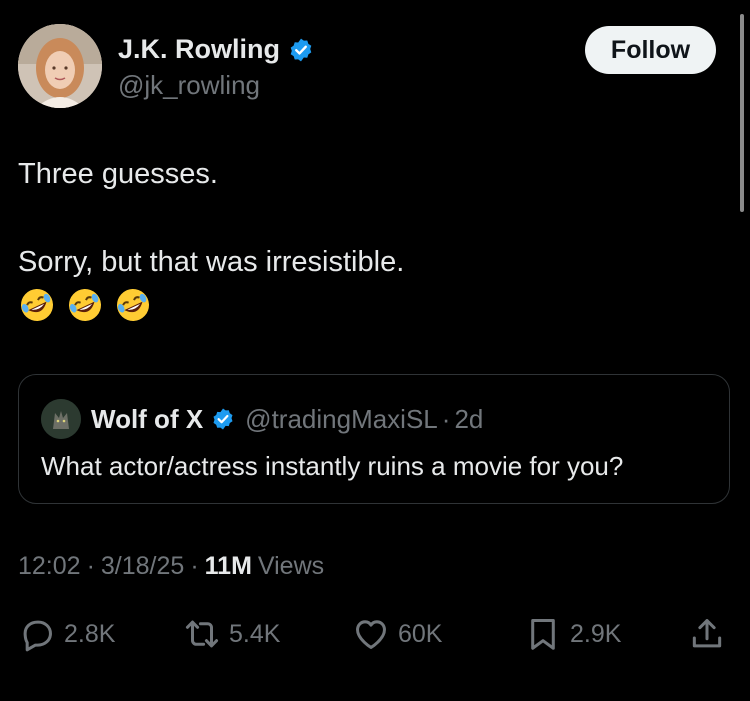 Image resolution: width=750 pixels, height=701 pixels. I want to click on tweet-meta: 12:02 · 3/18/25 · 11M Views, so click(171, 566).